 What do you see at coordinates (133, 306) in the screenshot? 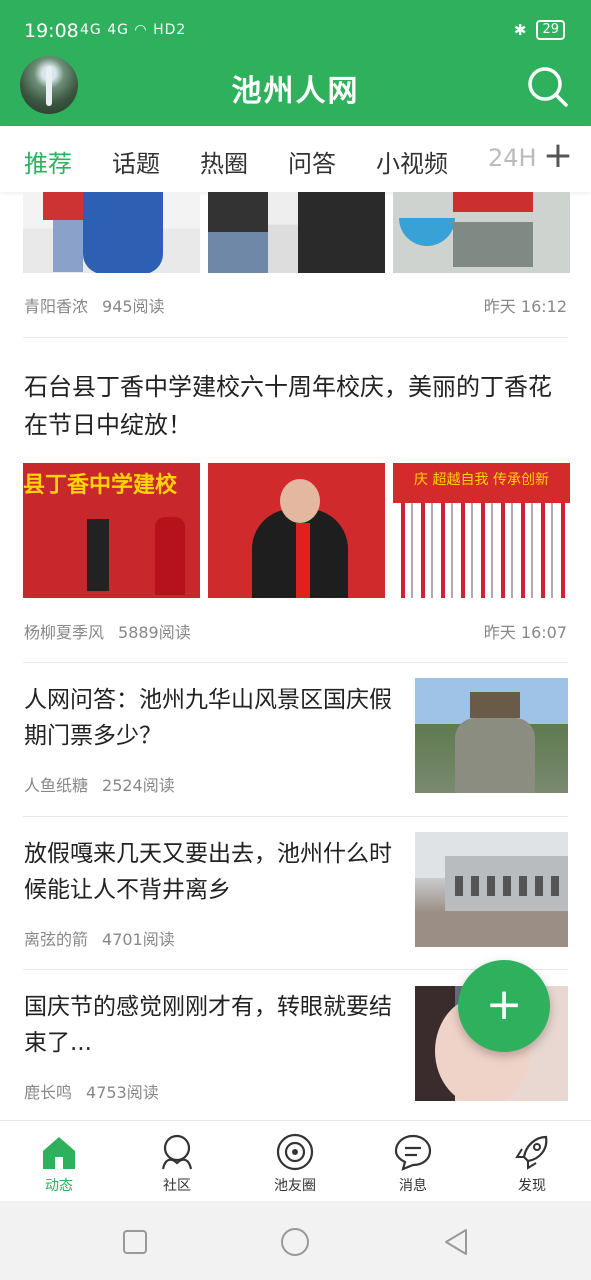
I see `read-count: 945阅读` at bounding box center [133, 306].